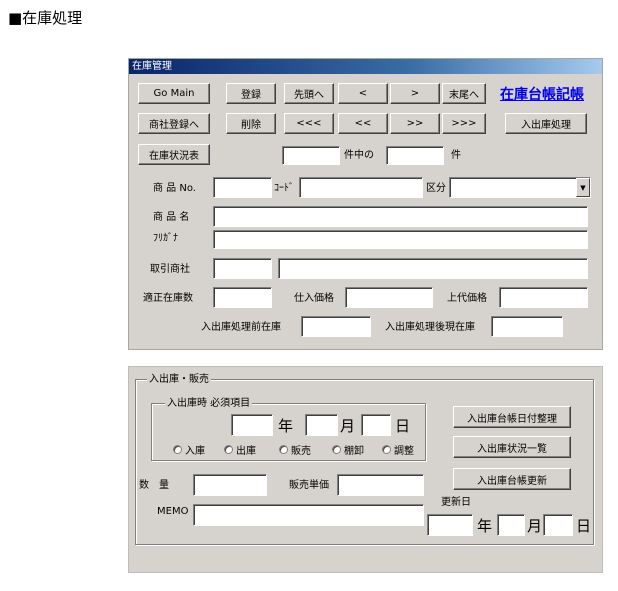  I want to click on required-group-title: 入出庫時 必須項目, so click(209, 404).